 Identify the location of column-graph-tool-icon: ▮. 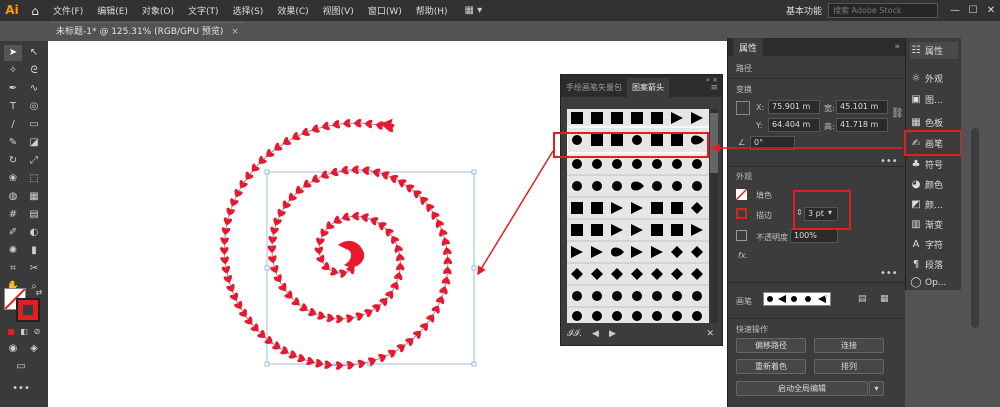
(34, 251).